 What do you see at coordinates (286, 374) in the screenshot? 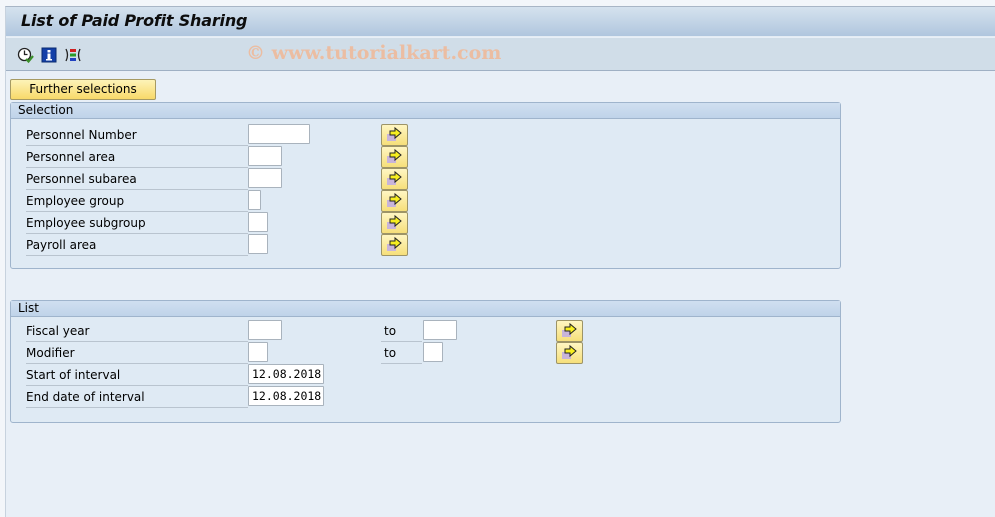
I see `start-of-interval-input: 12.08.2018` at bounding box center [286, 374].